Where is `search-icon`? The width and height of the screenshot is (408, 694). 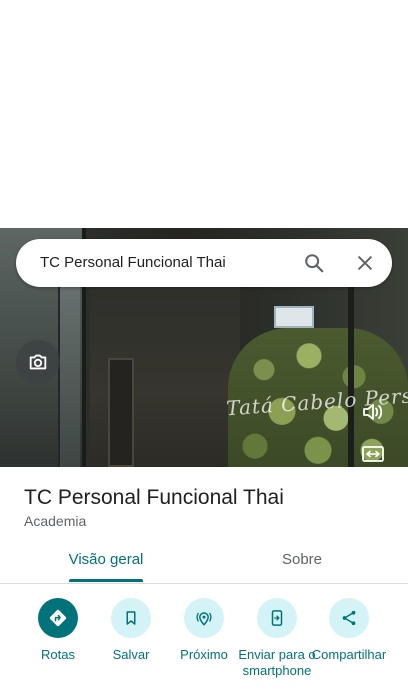
search-icon is located at coordinates (314, 263).